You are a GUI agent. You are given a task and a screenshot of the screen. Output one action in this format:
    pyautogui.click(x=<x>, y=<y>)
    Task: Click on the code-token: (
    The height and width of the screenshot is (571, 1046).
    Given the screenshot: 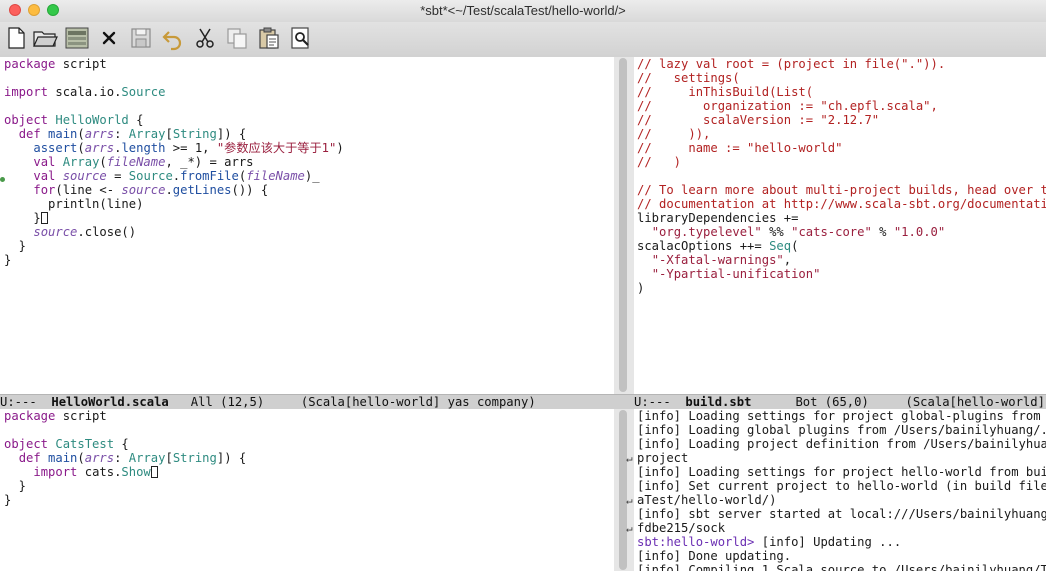 What is the action you would take?
    pyautogui.click(x=103, y=162)
    